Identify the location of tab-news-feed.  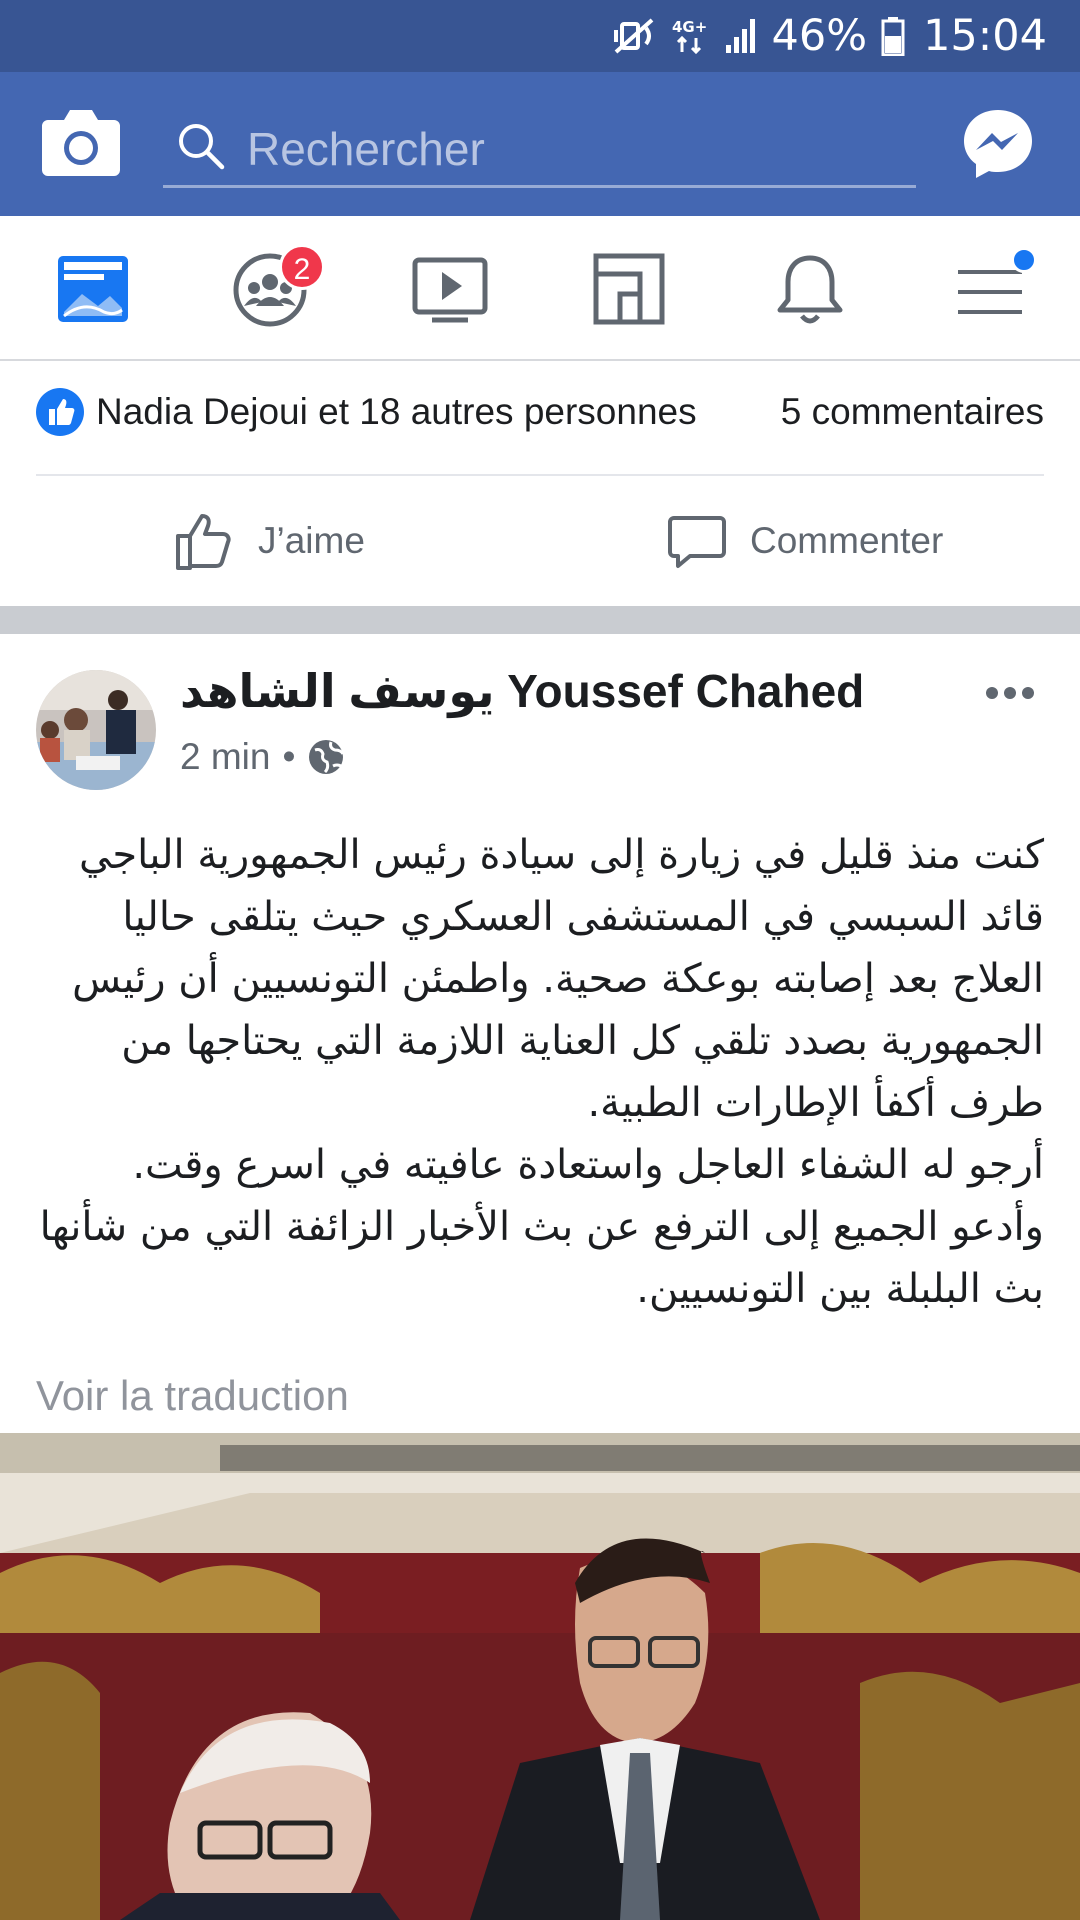
(94, 290).